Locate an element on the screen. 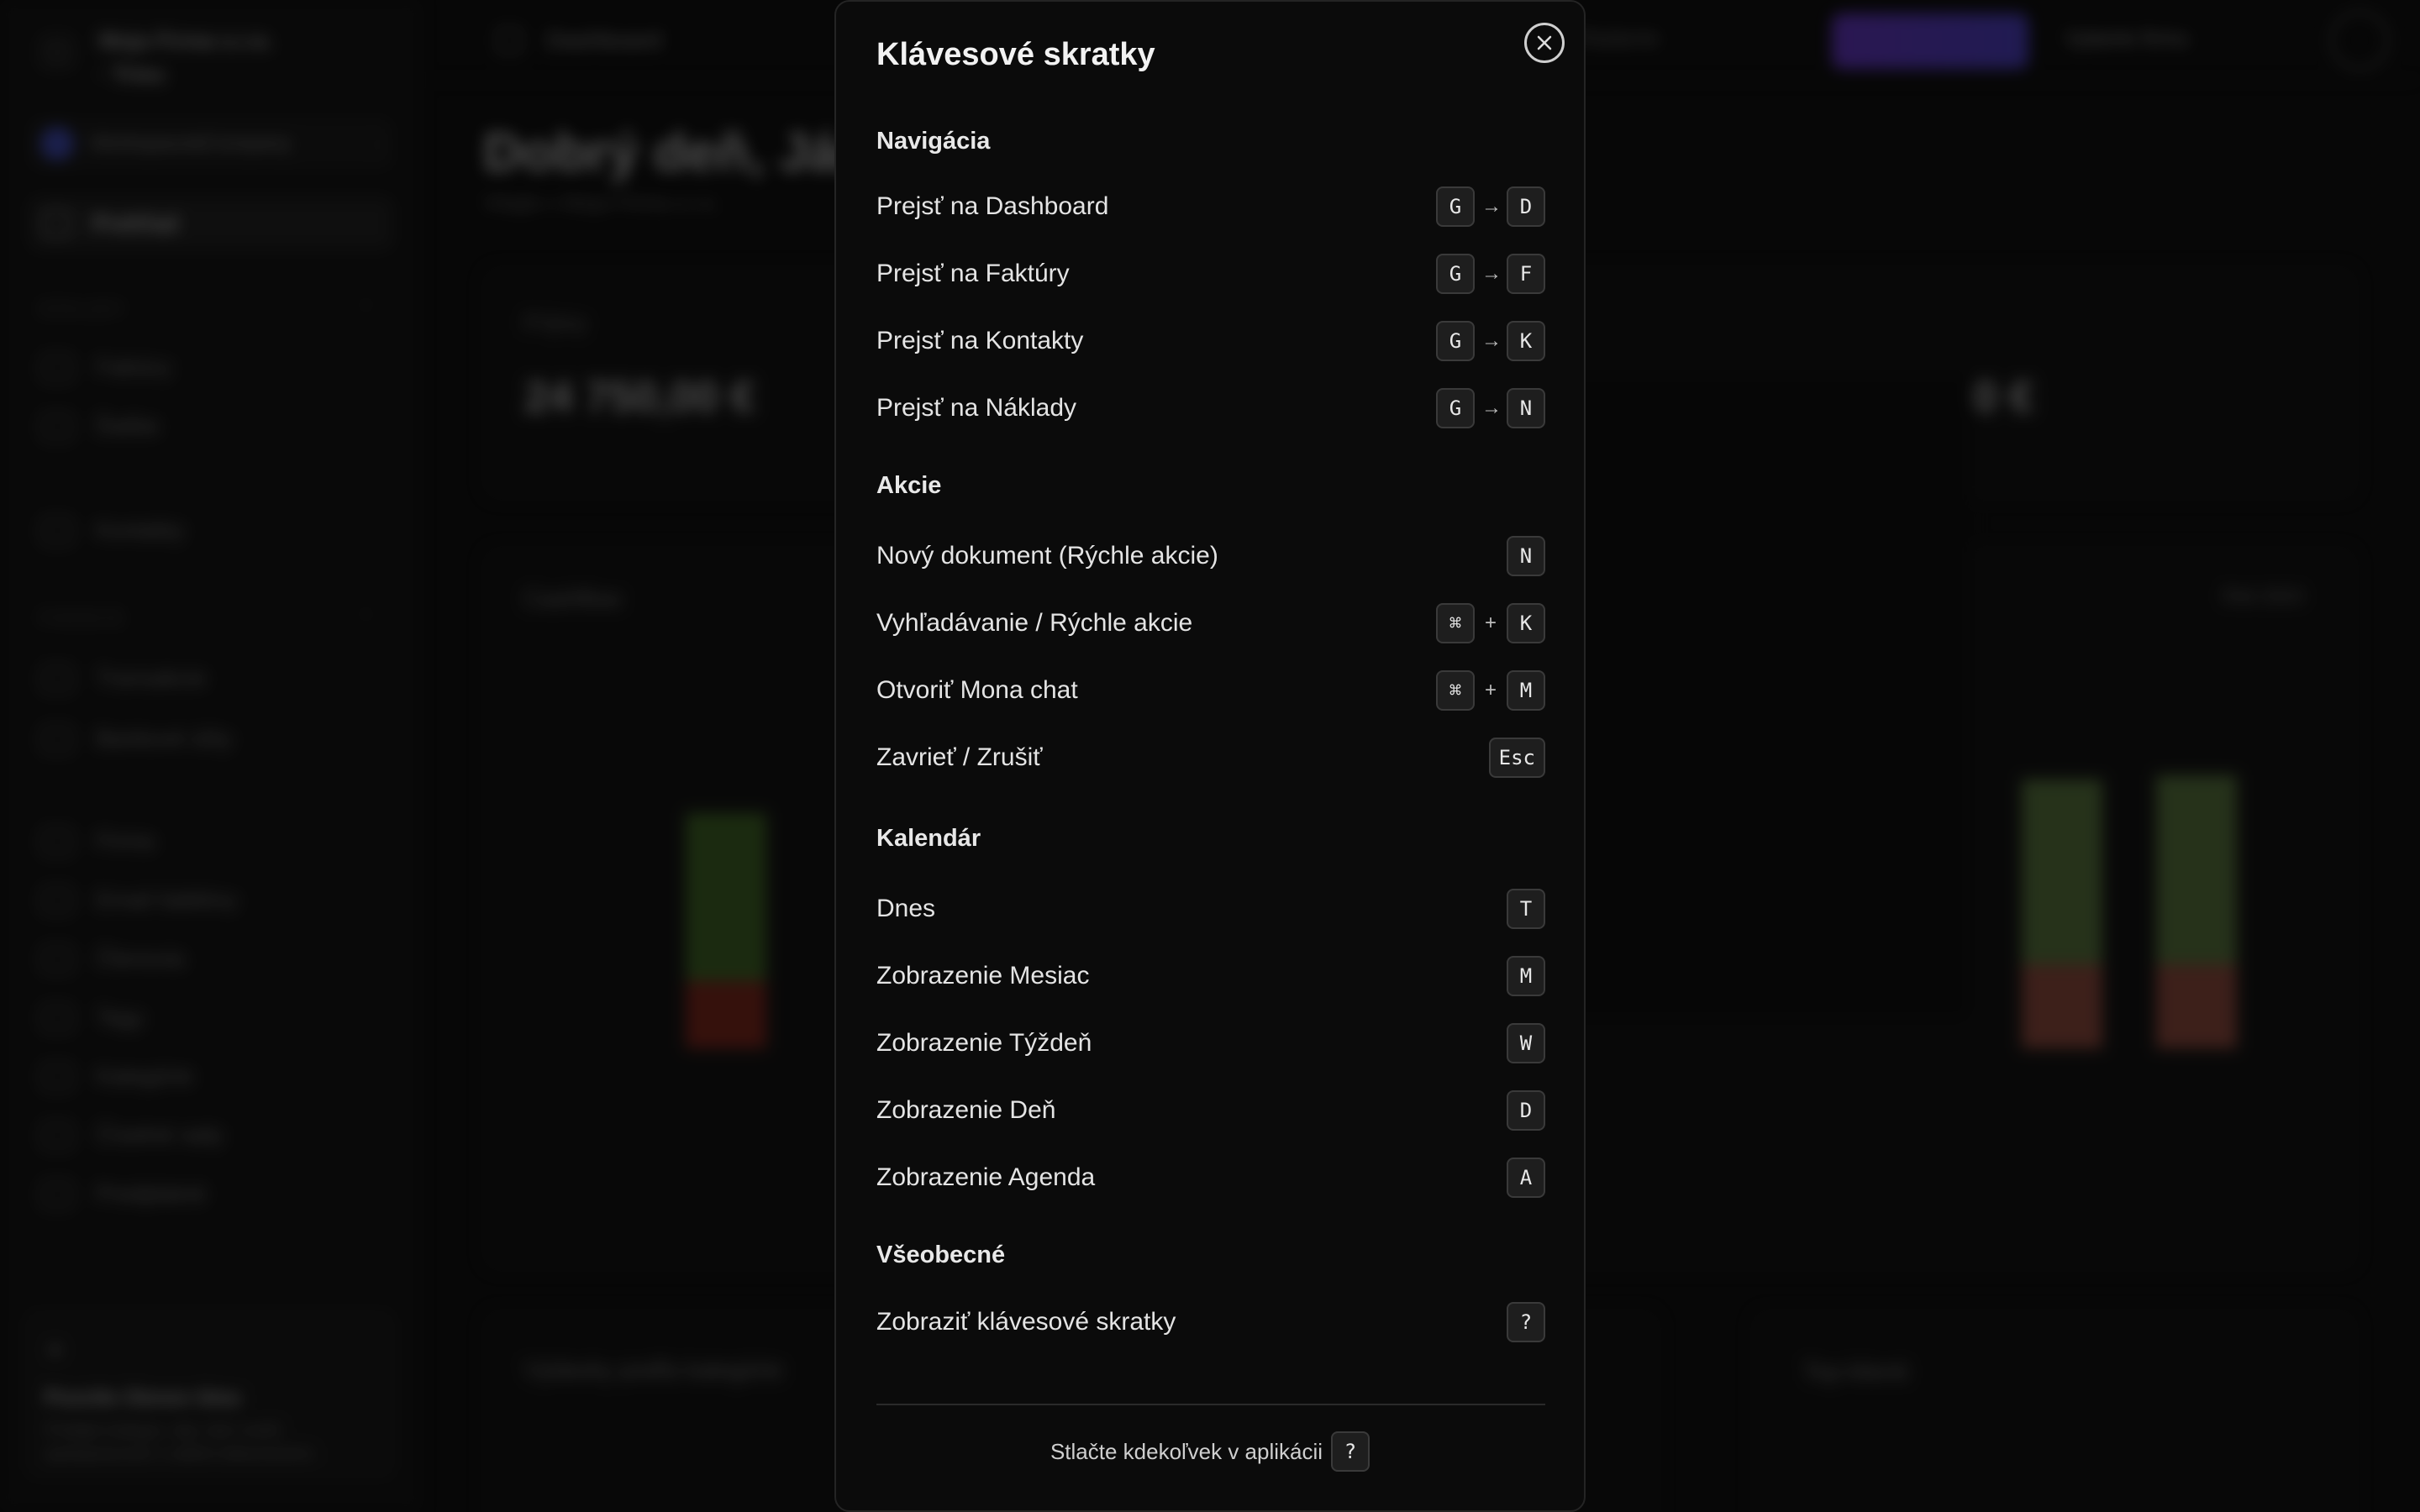 Image resolution: width=2420 pixels, height=1512 pixels. shortcut-row: Zobrazenie Agenda A is located at coordinates (1210, 1178).